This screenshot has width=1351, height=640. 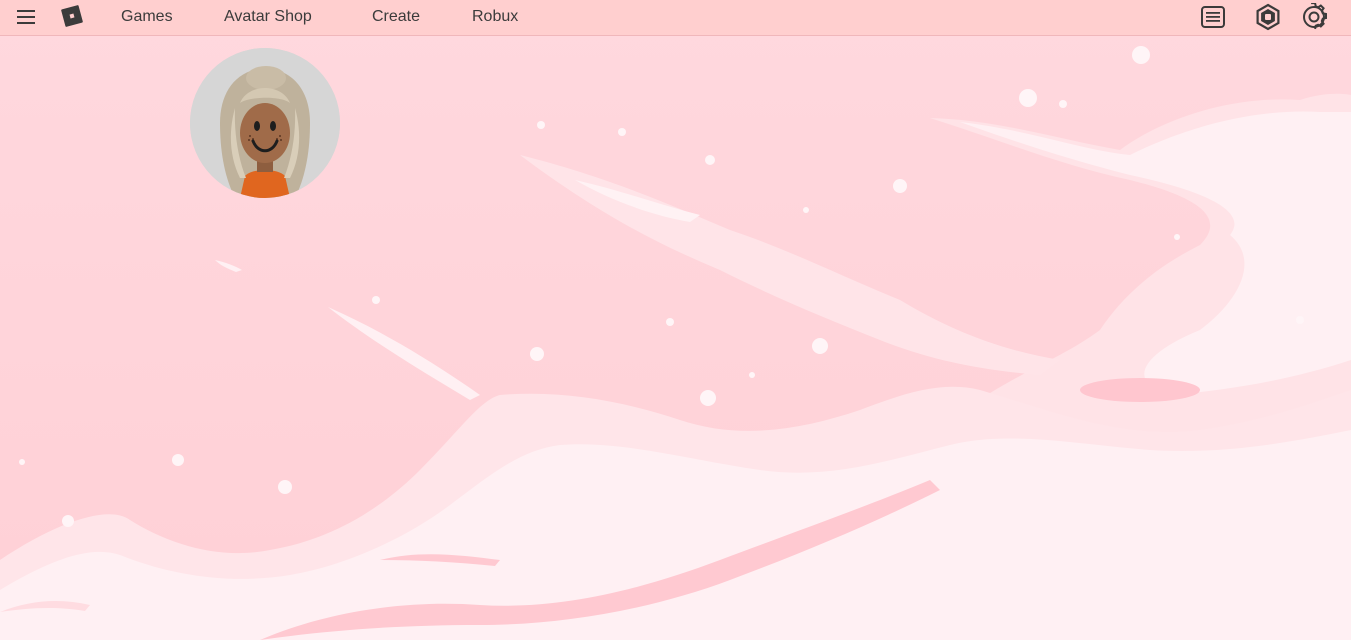 I want to click on robux-icon, so click(x=1268, y=17).